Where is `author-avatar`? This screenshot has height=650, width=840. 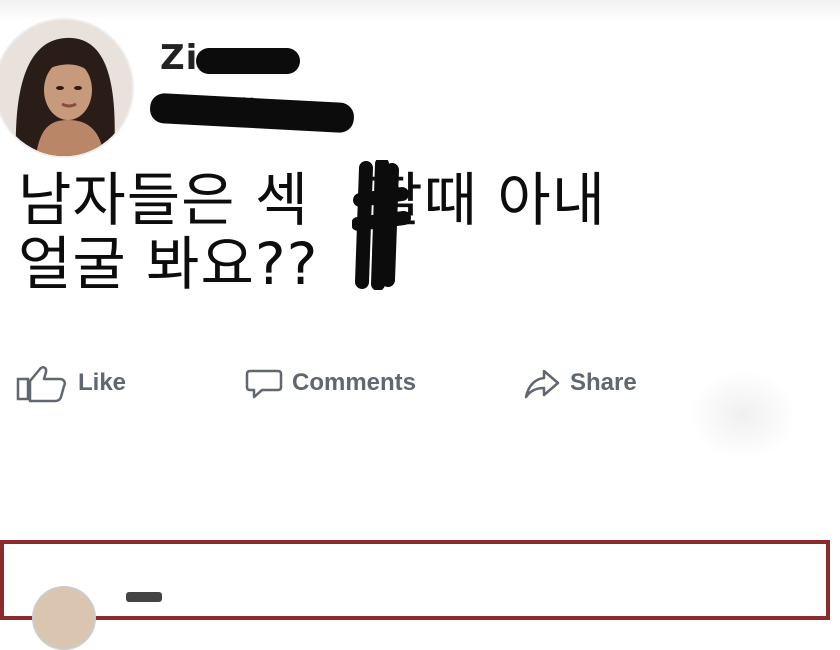 author-avatar is located at coordinates (67, 88).